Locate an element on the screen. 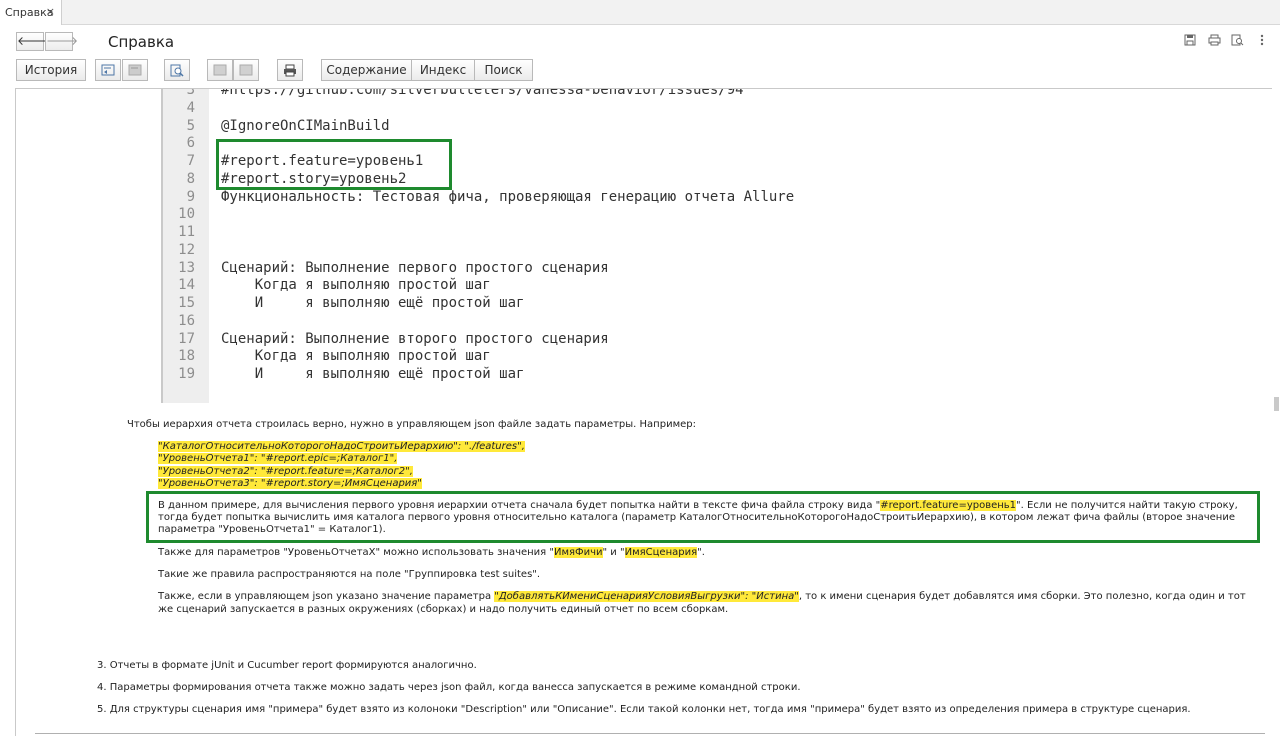 The image size is (1280, 736). printer-icon is located at coordinates (290, 70).